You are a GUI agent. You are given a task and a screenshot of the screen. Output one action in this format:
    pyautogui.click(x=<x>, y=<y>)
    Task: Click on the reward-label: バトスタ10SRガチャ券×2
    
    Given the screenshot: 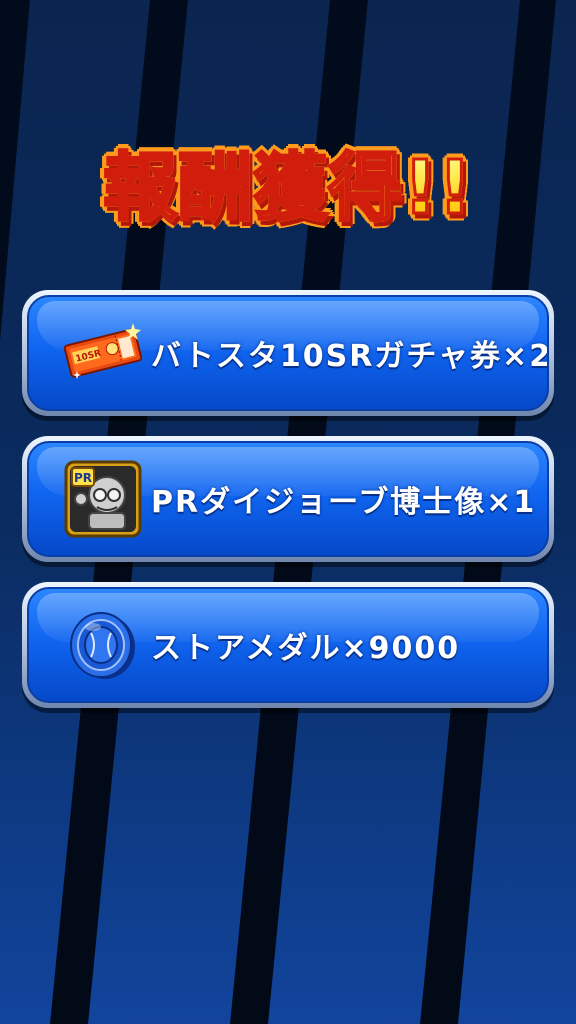 What is the action you would take?
    pyautogui.click(x=350, y=356)
    